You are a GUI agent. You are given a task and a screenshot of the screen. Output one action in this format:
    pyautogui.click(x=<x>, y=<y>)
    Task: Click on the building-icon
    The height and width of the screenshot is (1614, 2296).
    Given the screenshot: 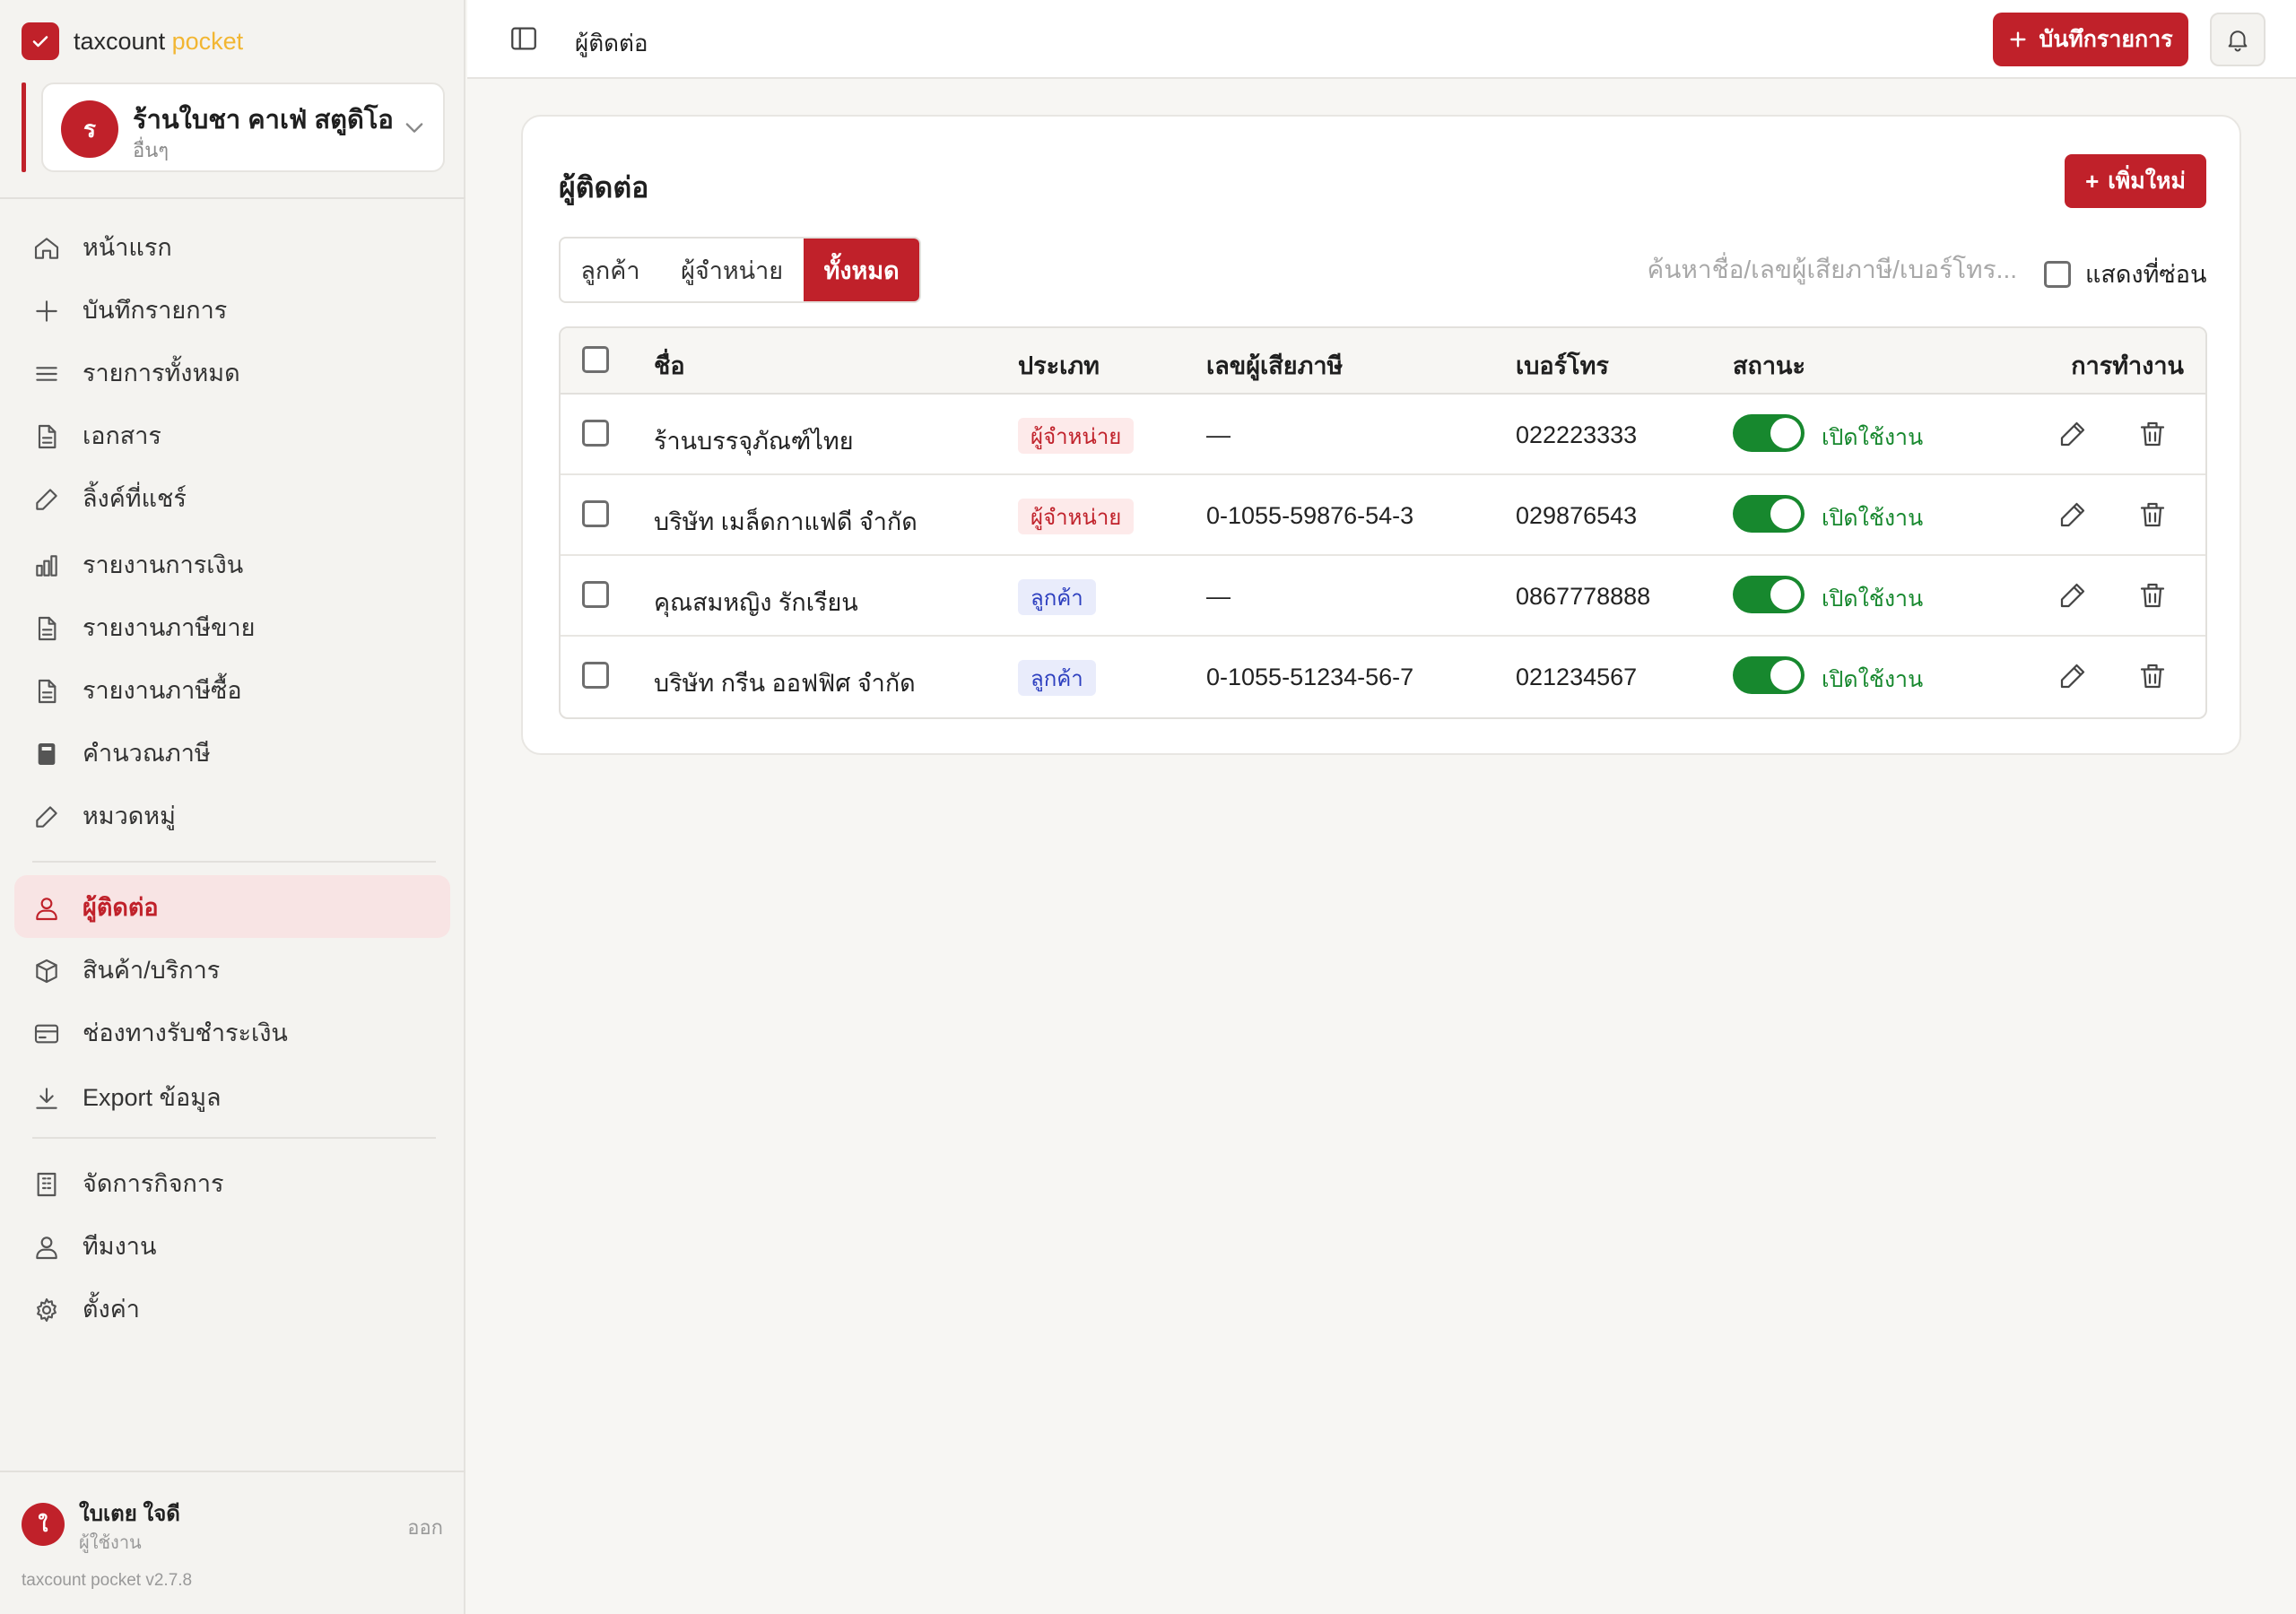 What is the action you would take?
    pyautogui.click(x=47, y=1184)
    